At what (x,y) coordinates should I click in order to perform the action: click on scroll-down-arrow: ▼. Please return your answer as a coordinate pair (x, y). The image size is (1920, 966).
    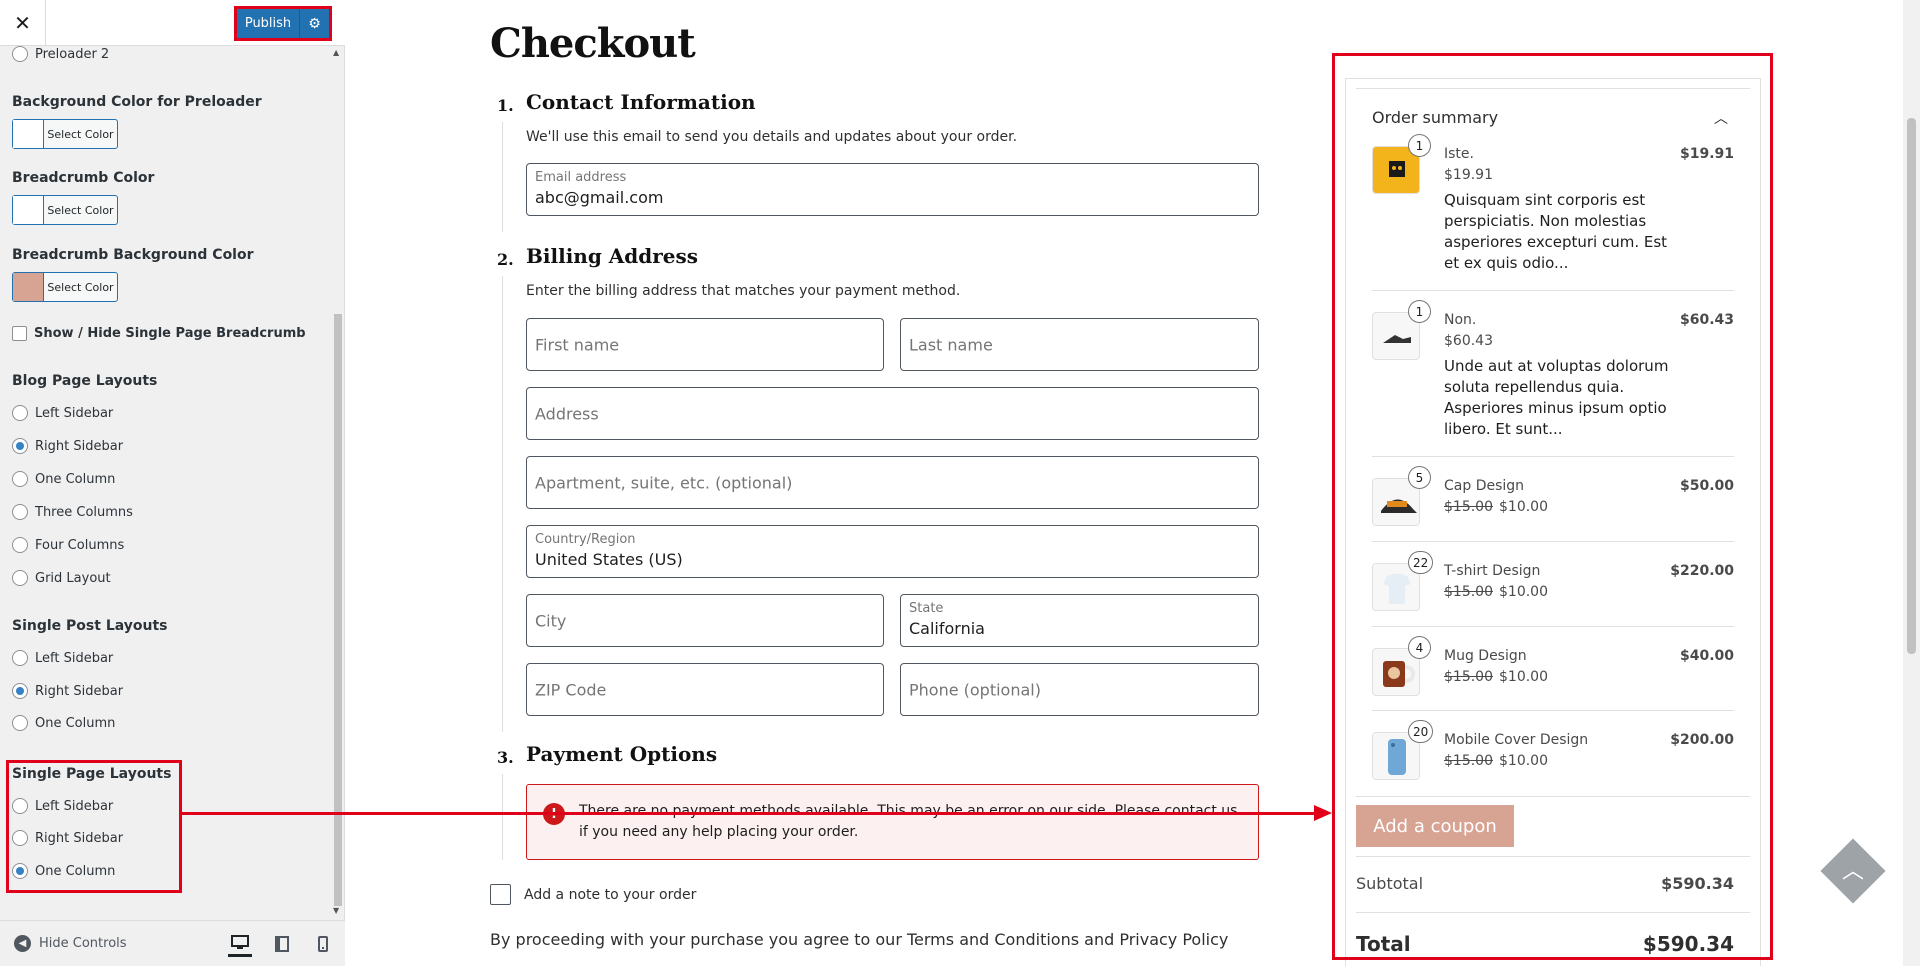
    Looking at the image, I should click on (336, 910).